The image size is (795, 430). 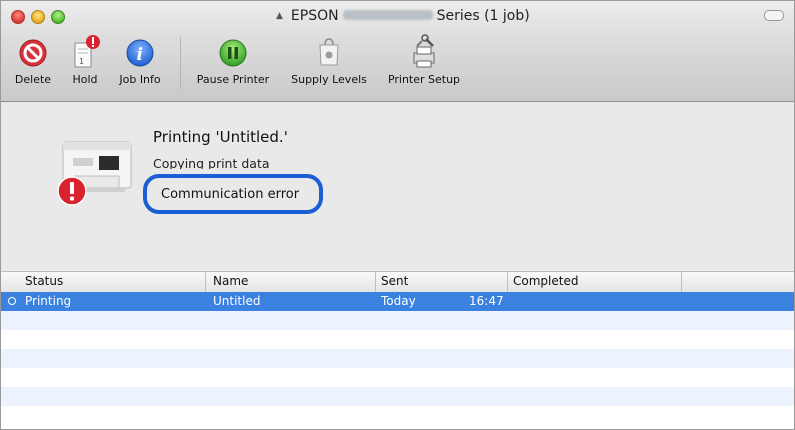 I want to click on job-table-header: Status Name Sent Completed, so click(x=397, y=282).